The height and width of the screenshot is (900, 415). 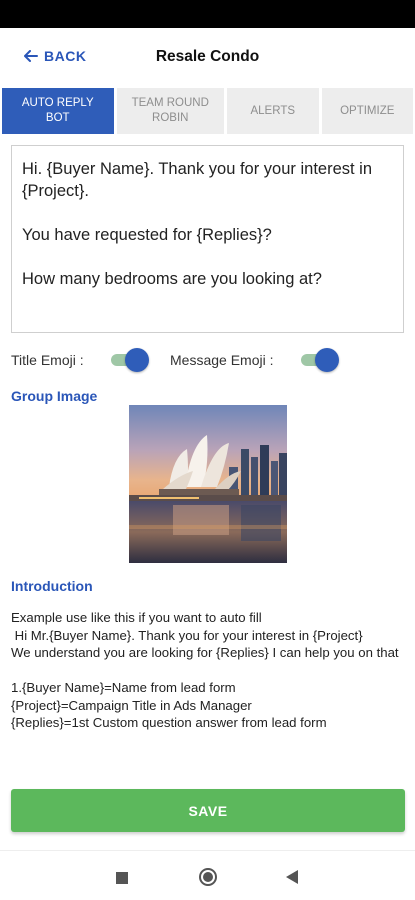 What do you see at coordinates (147, 235) in the screenshot?
I see `message-line: You have requested for {Replies}?` at bounding box center [147, 235].